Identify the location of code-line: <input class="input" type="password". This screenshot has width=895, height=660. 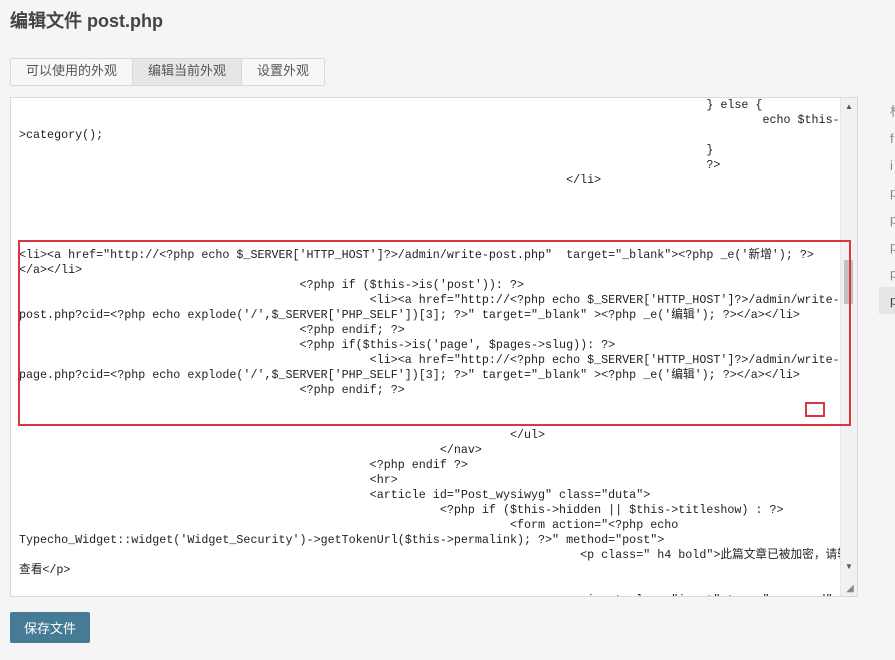
(429, 594).